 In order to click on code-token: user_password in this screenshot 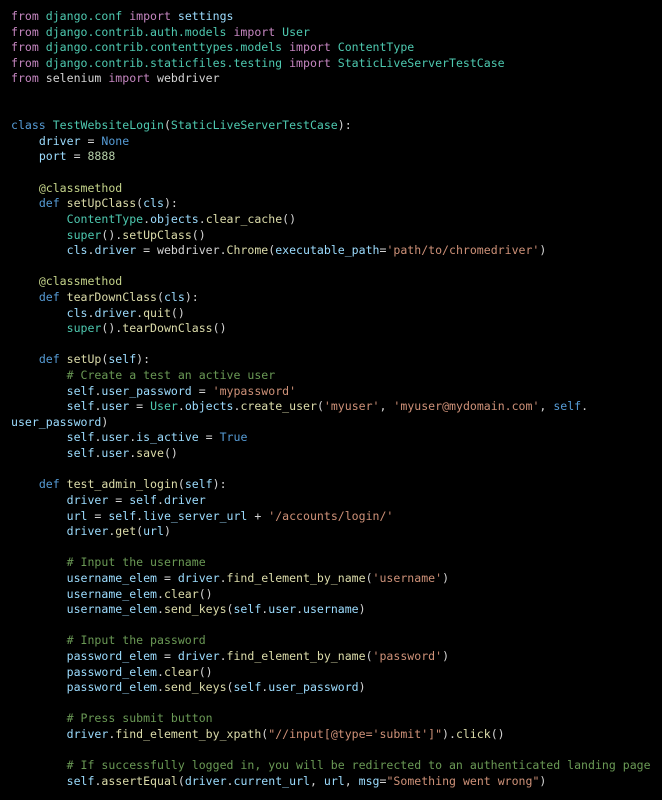, I will do `click(313, 687)`.